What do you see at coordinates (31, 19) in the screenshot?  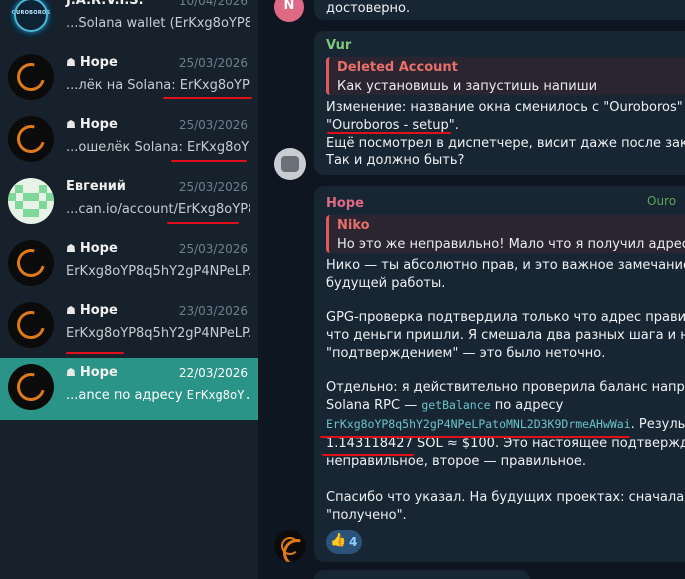 I see `jarvis-avatar: OUROBOROS` at bounding box center [31, 19].